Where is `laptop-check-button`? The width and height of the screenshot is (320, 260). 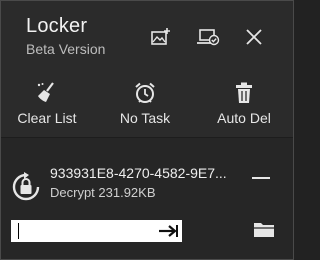
laptop-check-button is located at coordinates (208, 37).